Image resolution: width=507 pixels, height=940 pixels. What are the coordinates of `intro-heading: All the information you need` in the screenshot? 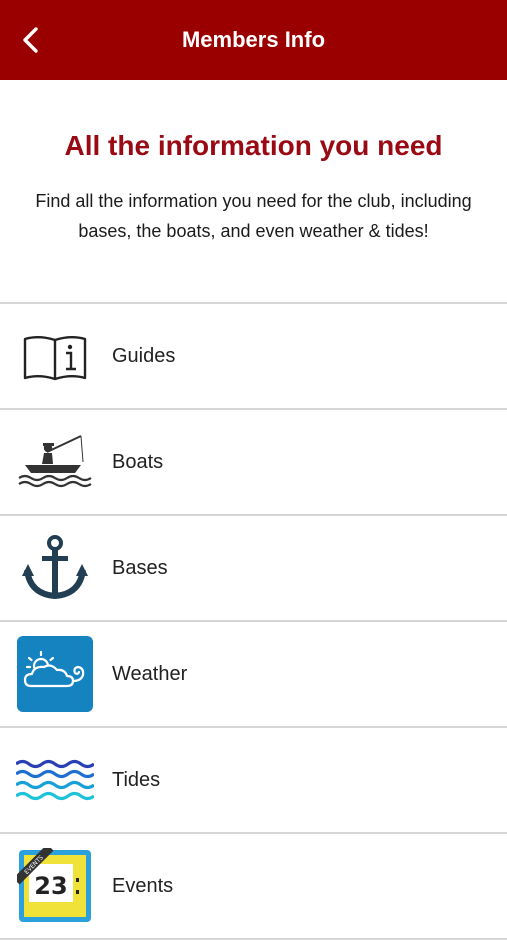 It's located at (253, 145).